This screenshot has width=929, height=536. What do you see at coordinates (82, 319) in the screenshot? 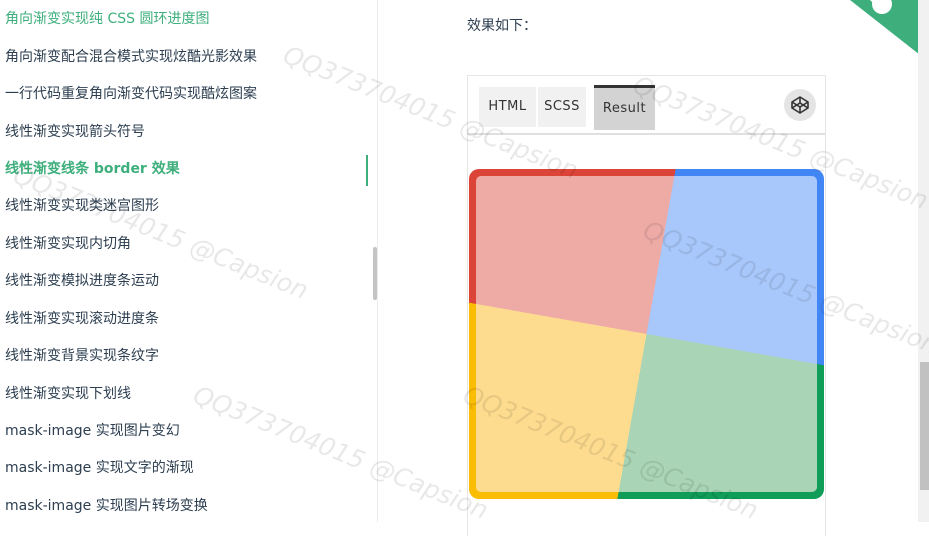
I see `sidebar-item-scroll-progress: 线性渐变实现滚动进度条` at bounding box center [82, 319].